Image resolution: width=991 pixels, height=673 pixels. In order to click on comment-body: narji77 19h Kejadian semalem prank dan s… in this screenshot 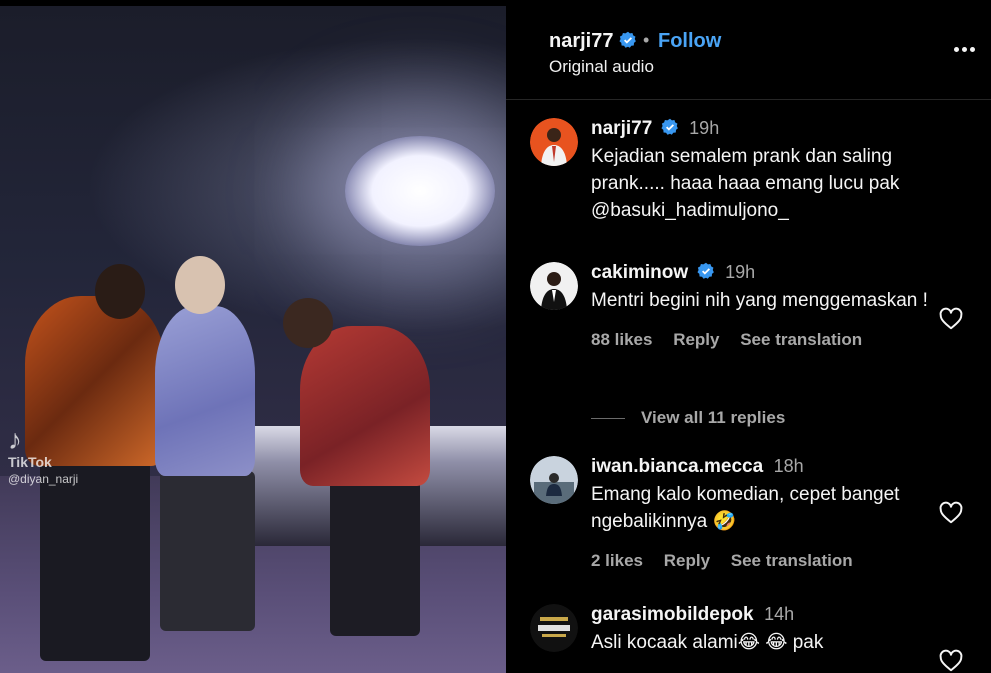, I will do `click(771, 171)`.